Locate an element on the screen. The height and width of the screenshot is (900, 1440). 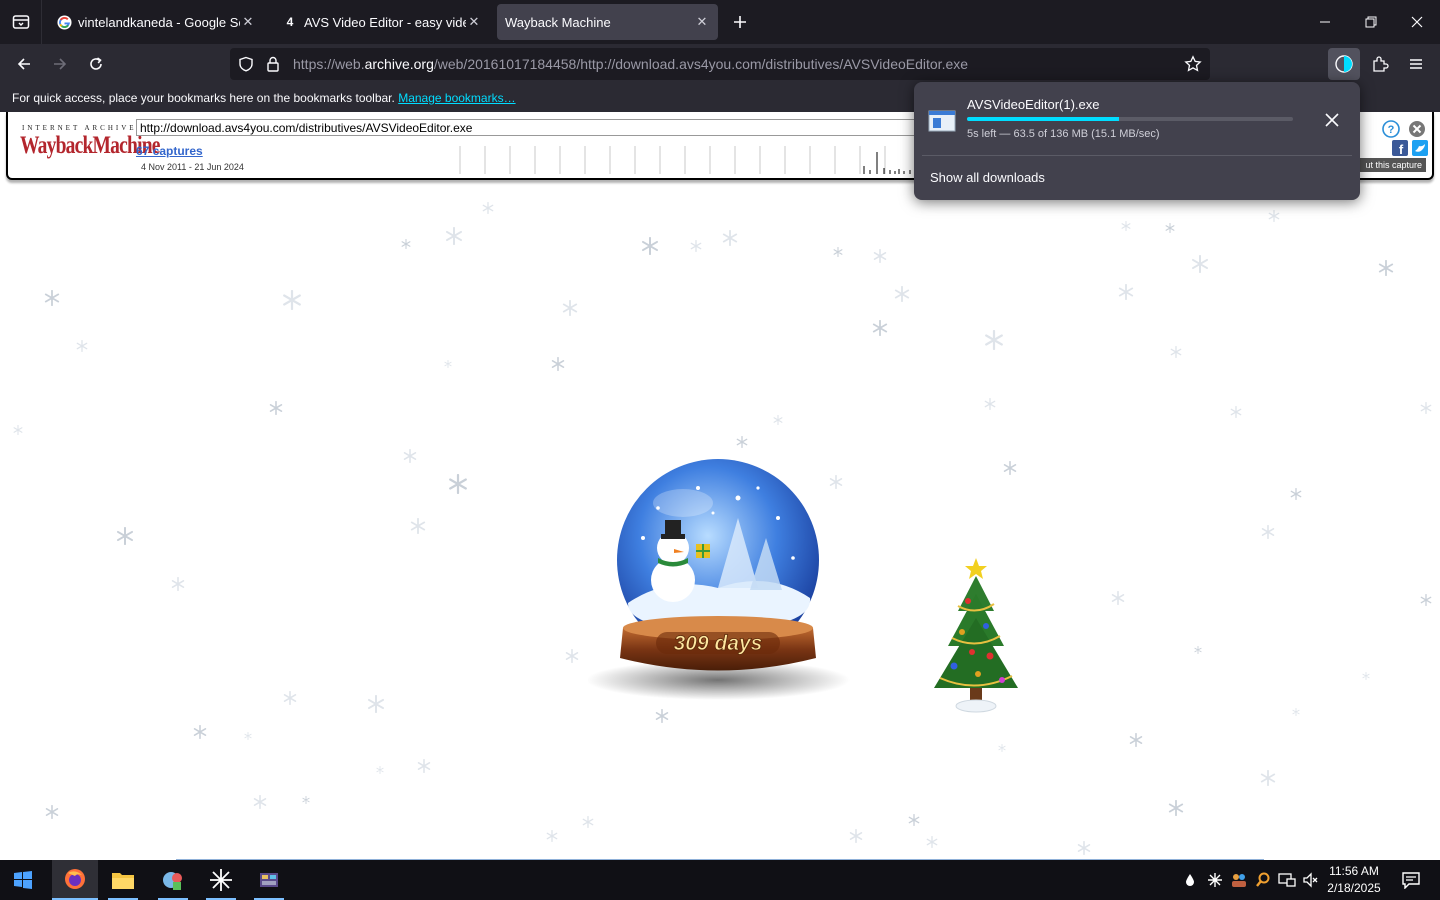
windows-start-icon is located at coordinates (23, 880).